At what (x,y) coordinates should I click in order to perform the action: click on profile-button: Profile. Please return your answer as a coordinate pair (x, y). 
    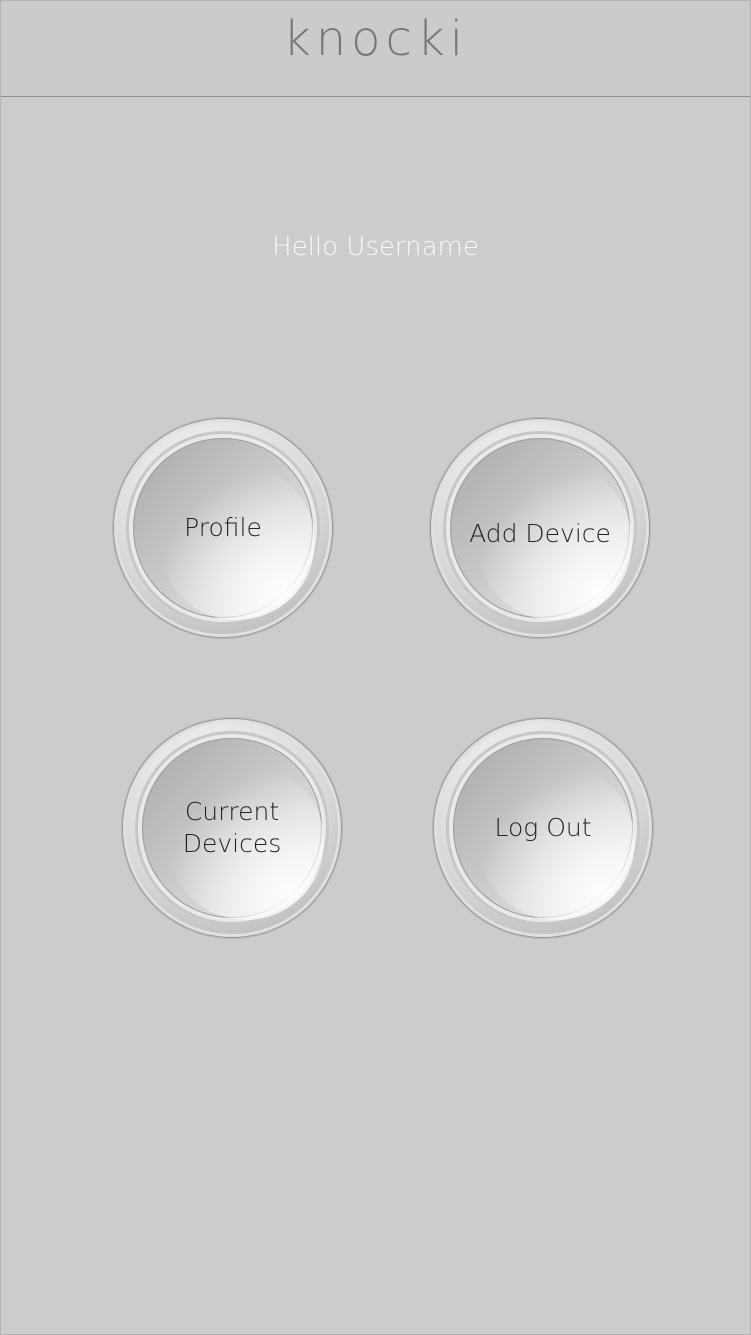
    Looking at the image, I should click on (223, 528).